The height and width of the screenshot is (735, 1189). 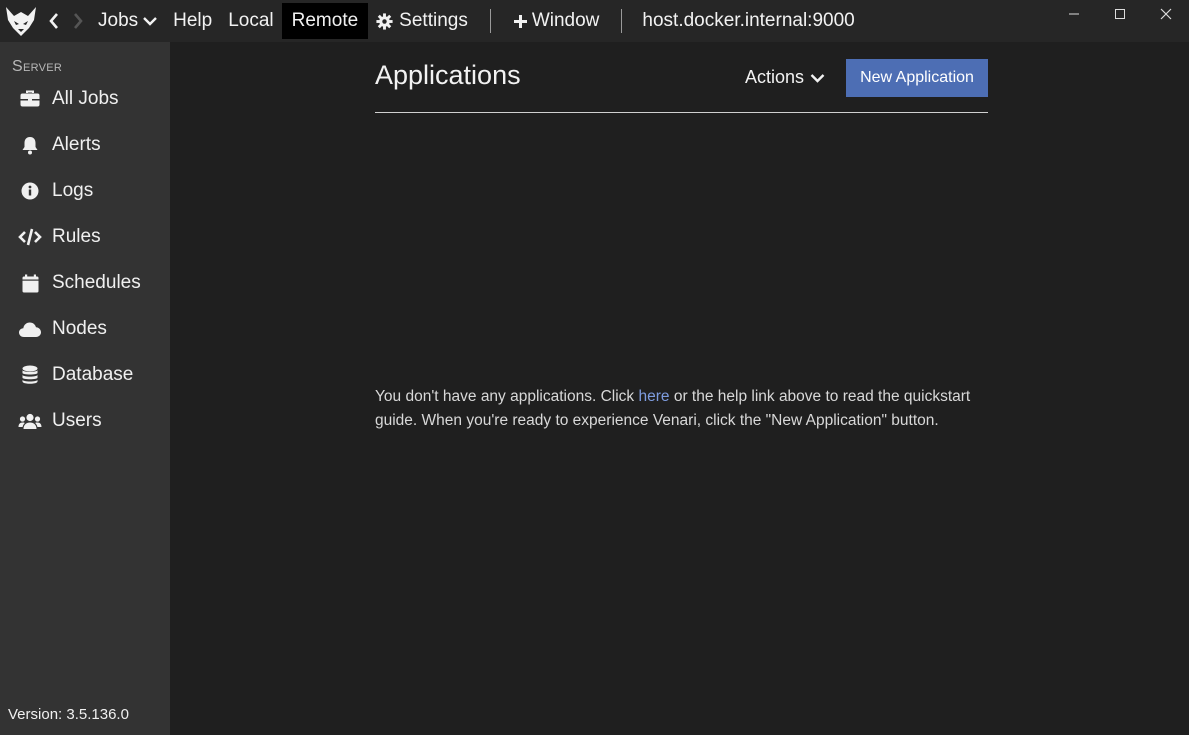 I want to click on host-address: host.docker.internal:9000, so click(x=748, y=20).